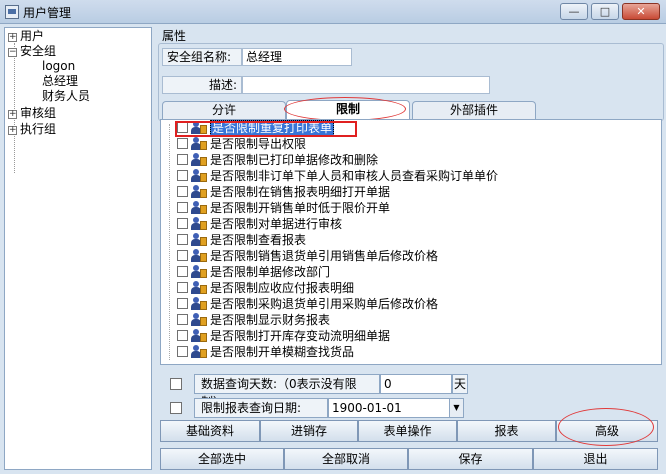 The width and height of the screenshot is (666, 474). Describe the element at coordinates (300, 208) in the screenshot. I see `permission-label: 是否限制开销售单时低于限价开单` at that location.